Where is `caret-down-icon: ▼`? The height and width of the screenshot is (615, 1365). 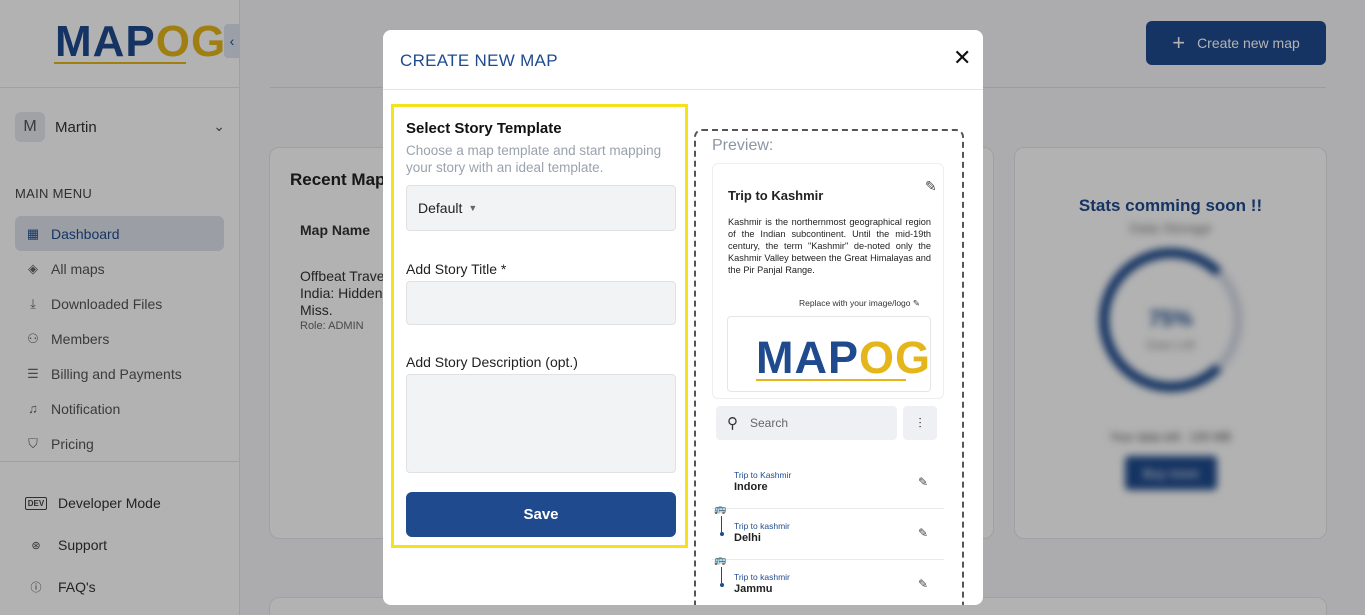 caret-down-icon: ▼ is located at coordinates (473, 208).